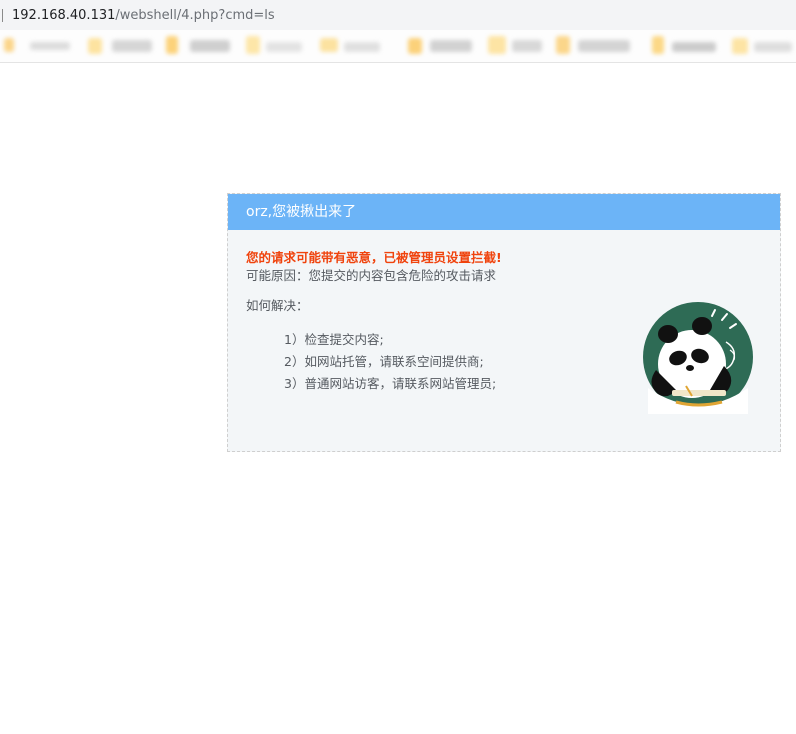 The image size is (796, 734). I want to click on resolution-step: 3）普通网站访客，请联系网站管理员;, so click(390, 383).